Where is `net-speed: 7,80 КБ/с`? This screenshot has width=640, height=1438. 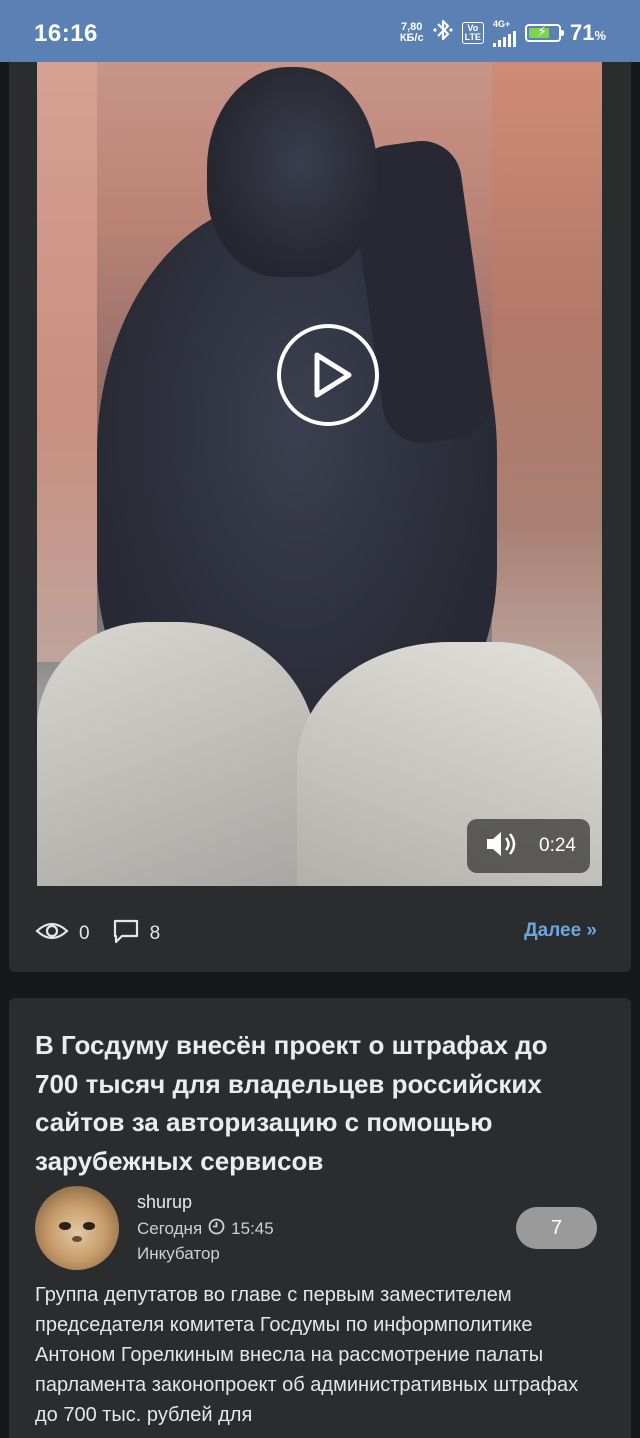 net-speed: 7,80 КБ/с is located at coordinates (411, 32).